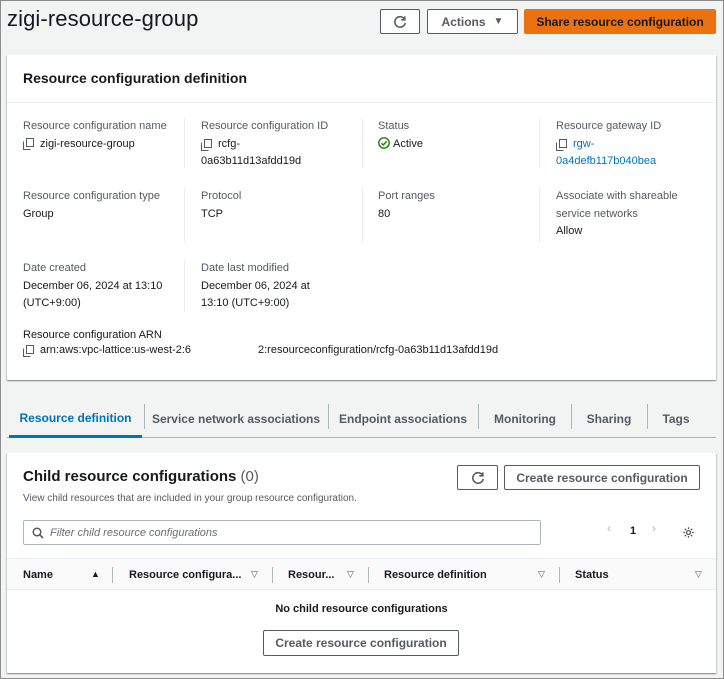  I want to click on created-label: Date created, so click(54, 268).